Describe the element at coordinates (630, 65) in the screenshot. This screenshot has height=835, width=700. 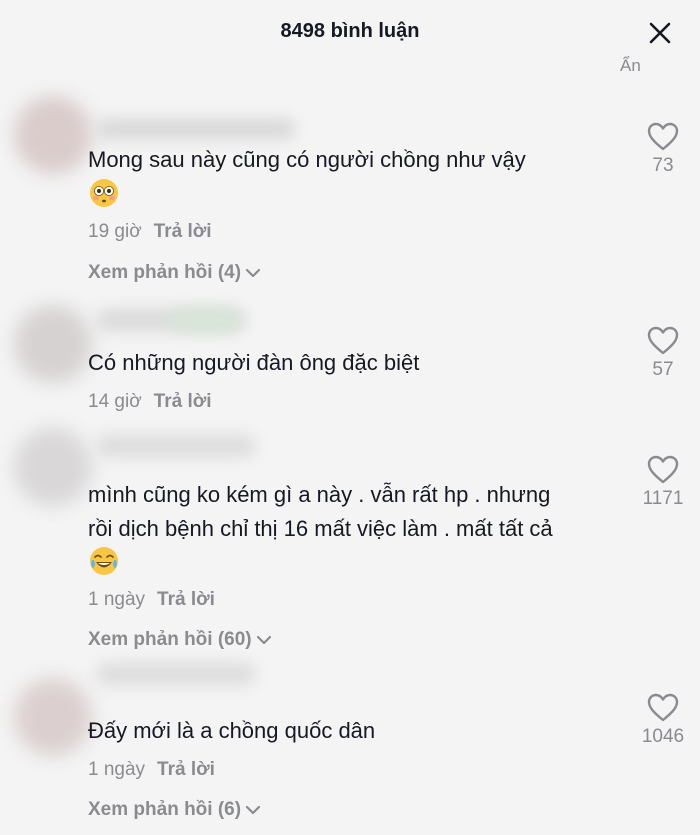
I see `clipped-hide-label: Ẩn` at that location.